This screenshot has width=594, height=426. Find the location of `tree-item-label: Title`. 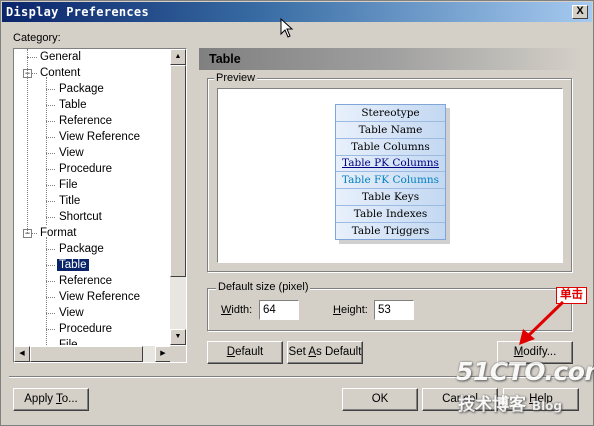

tree-item-label: Title is located at coordinates (70, 201).